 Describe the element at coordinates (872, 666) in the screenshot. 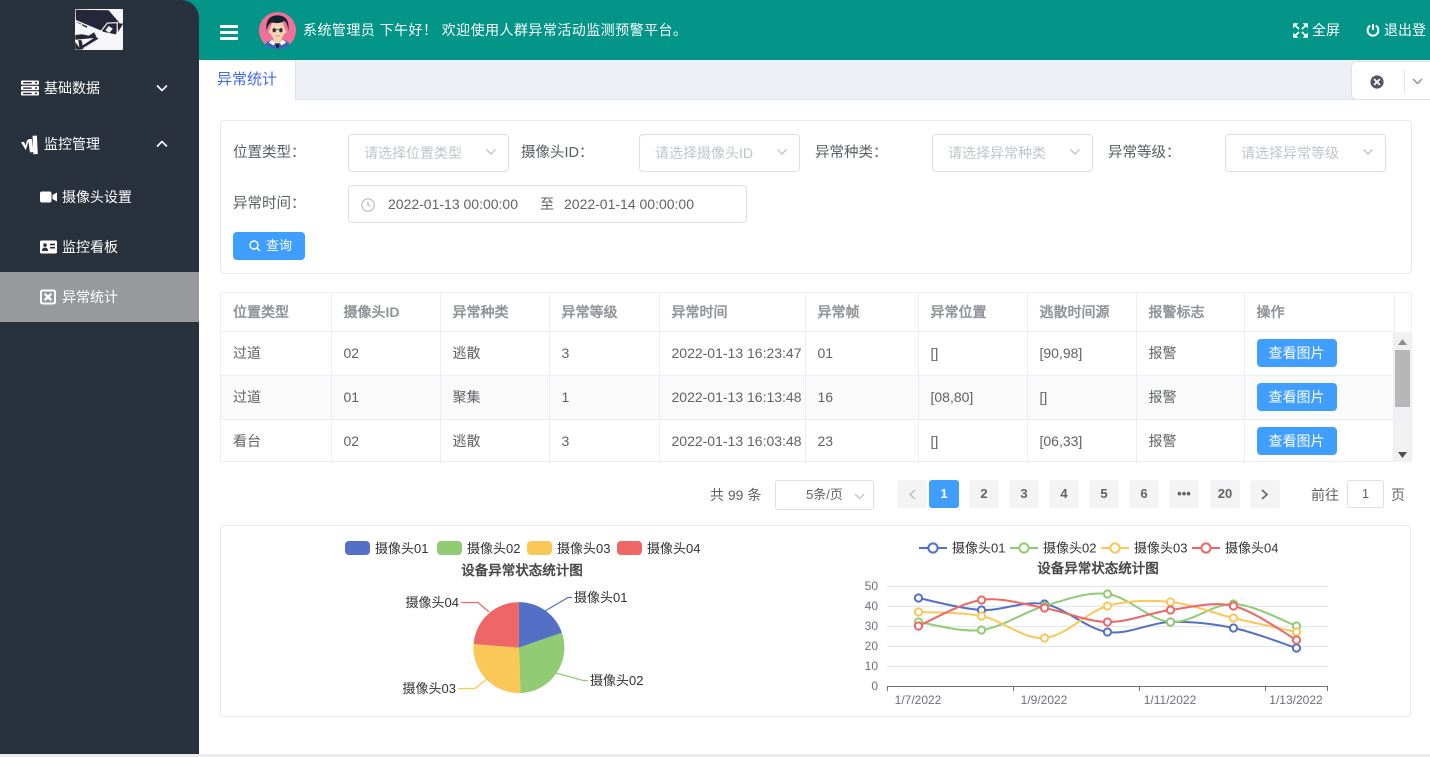

I see `svg-text: 10` at that location.